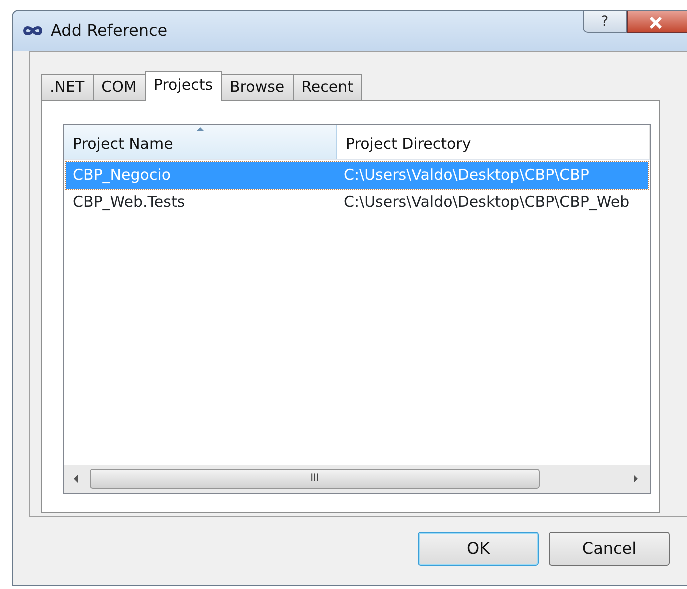 The width and height of the screenshot is (687, 589). I want to click on column-header: Project Directory, so click(409, 144).